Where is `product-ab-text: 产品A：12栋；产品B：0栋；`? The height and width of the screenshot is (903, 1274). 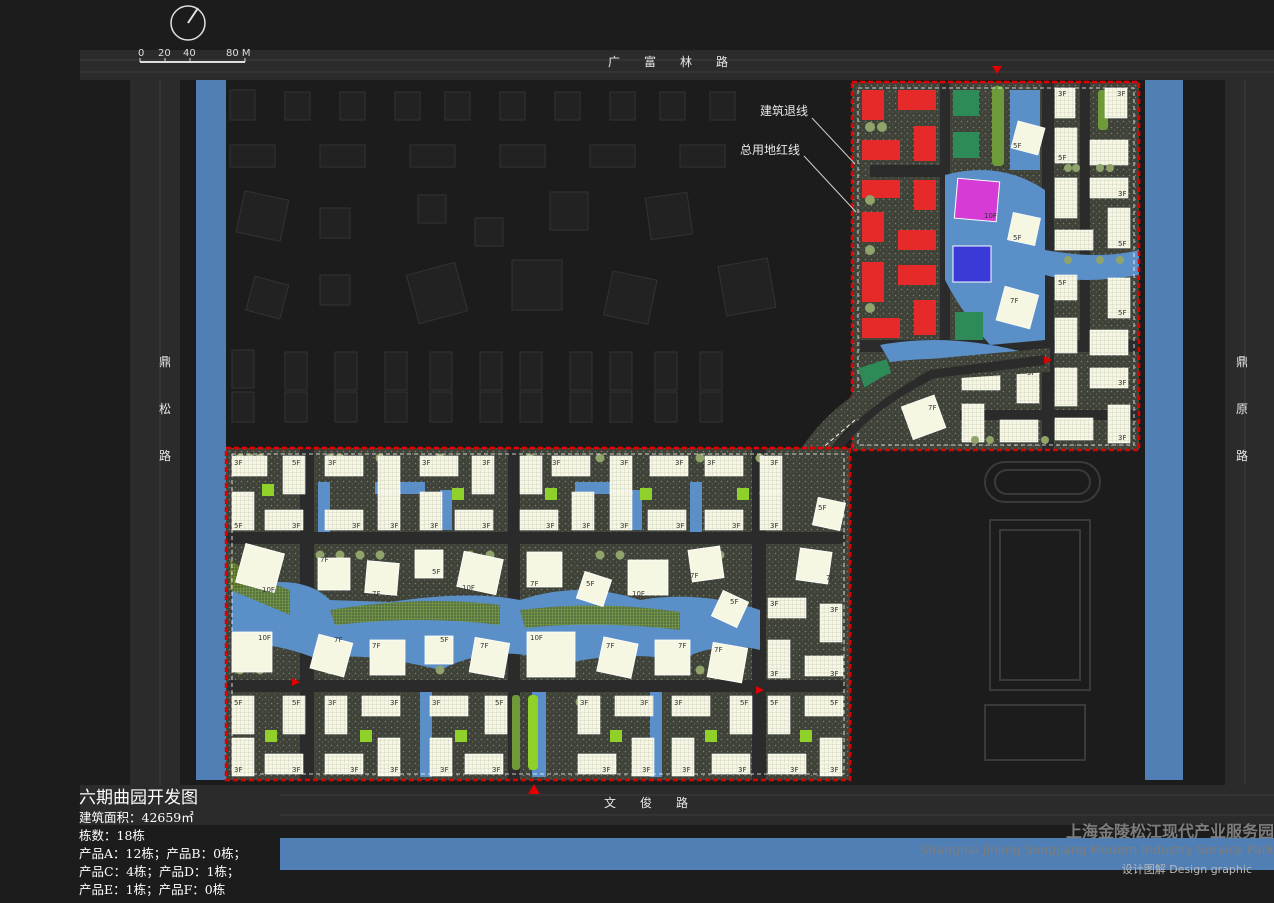 product-ab-text: 产品A：12栋；产品B：0栋； is located at coordinates (163, 853).